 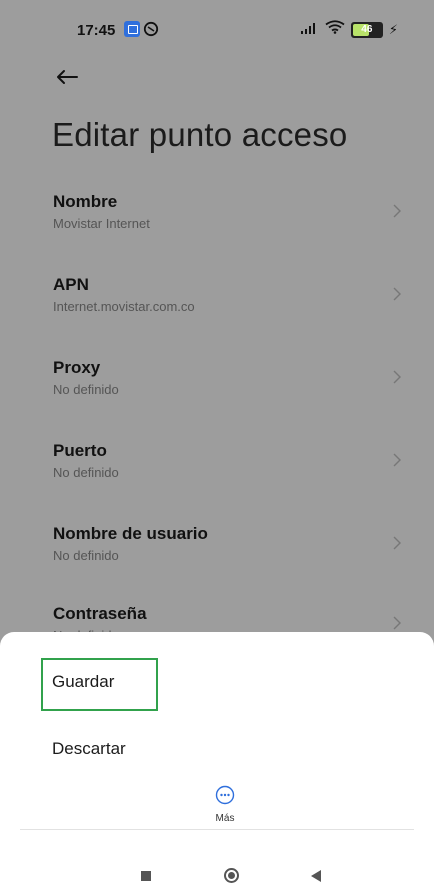 I want to click on status-time: 17:45, so click(x=96, y=30).